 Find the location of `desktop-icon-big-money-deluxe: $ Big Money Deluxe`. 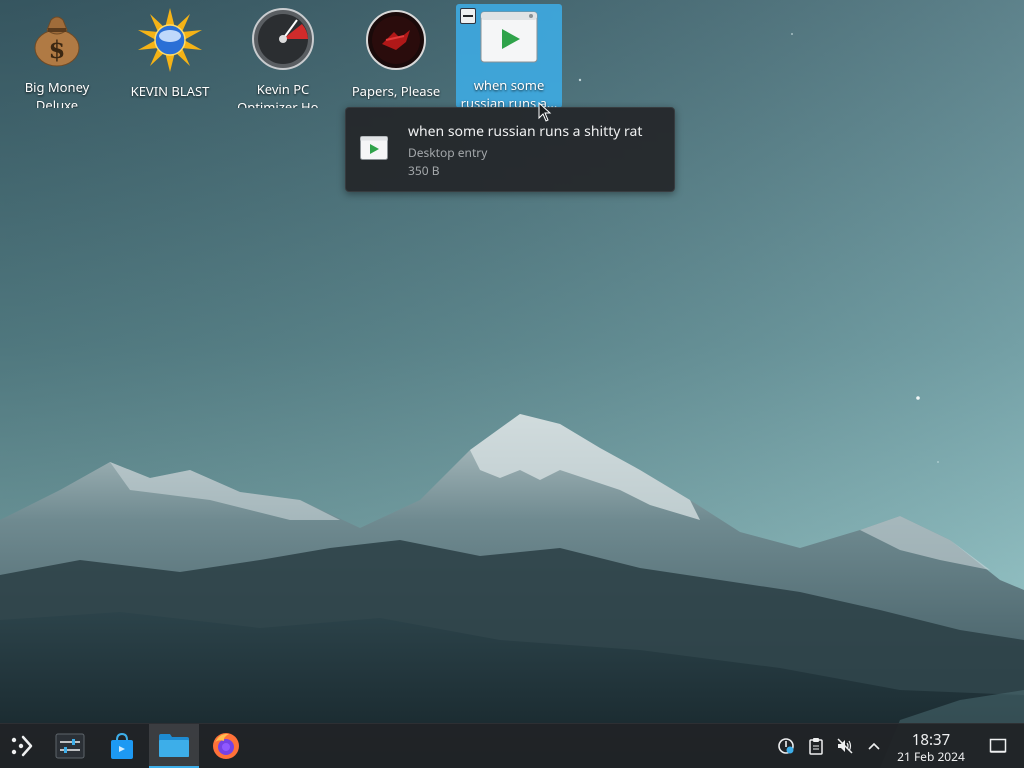

desktop-icon-big-money-deluxe: $ Big Money Deluxe is located at coordinates (57, 56).